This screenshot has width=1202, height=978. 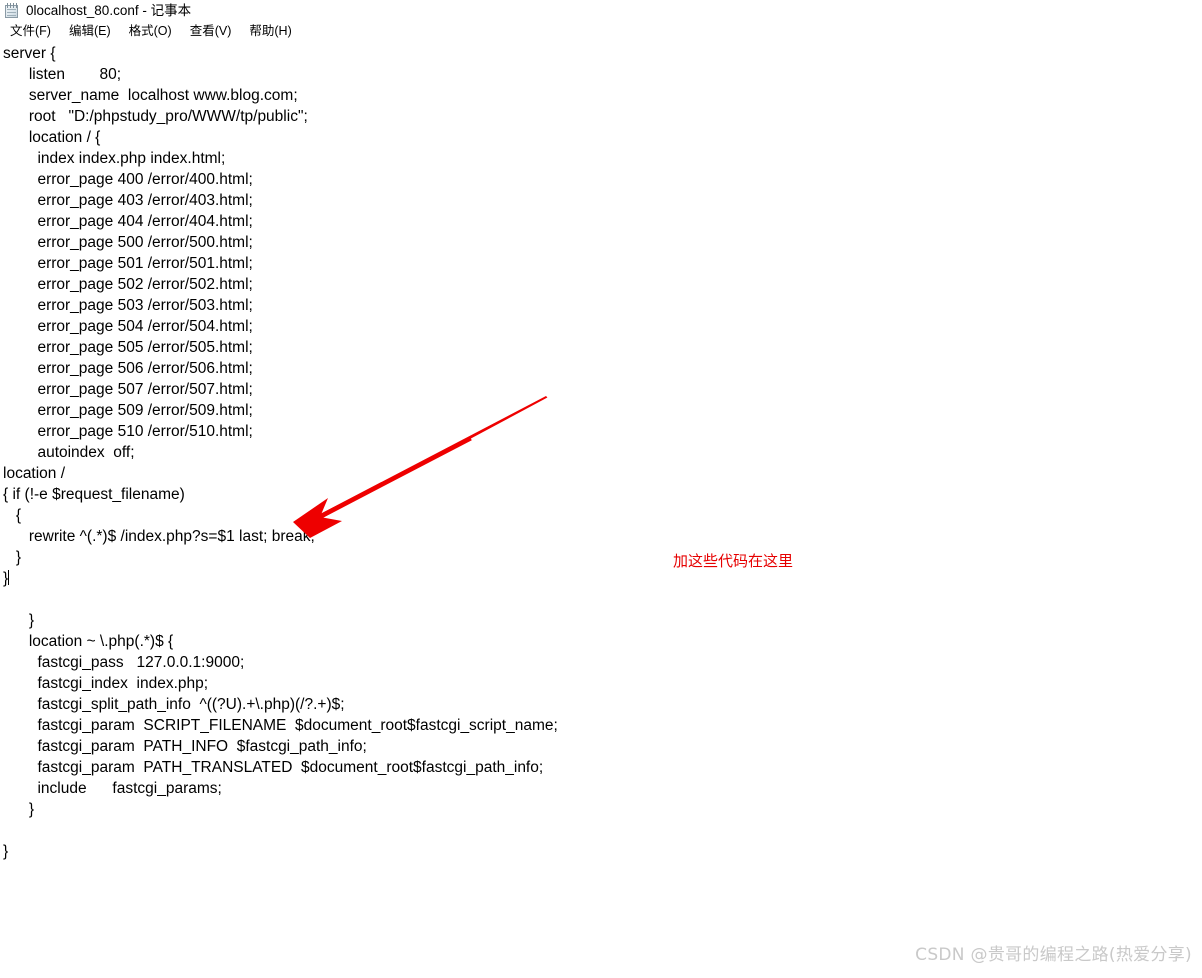 What do you see at coordinates (128, 410) in the screenshot?
I see `code-line: error_page 509 /error/509.html;` at bounding box center [128, 410].